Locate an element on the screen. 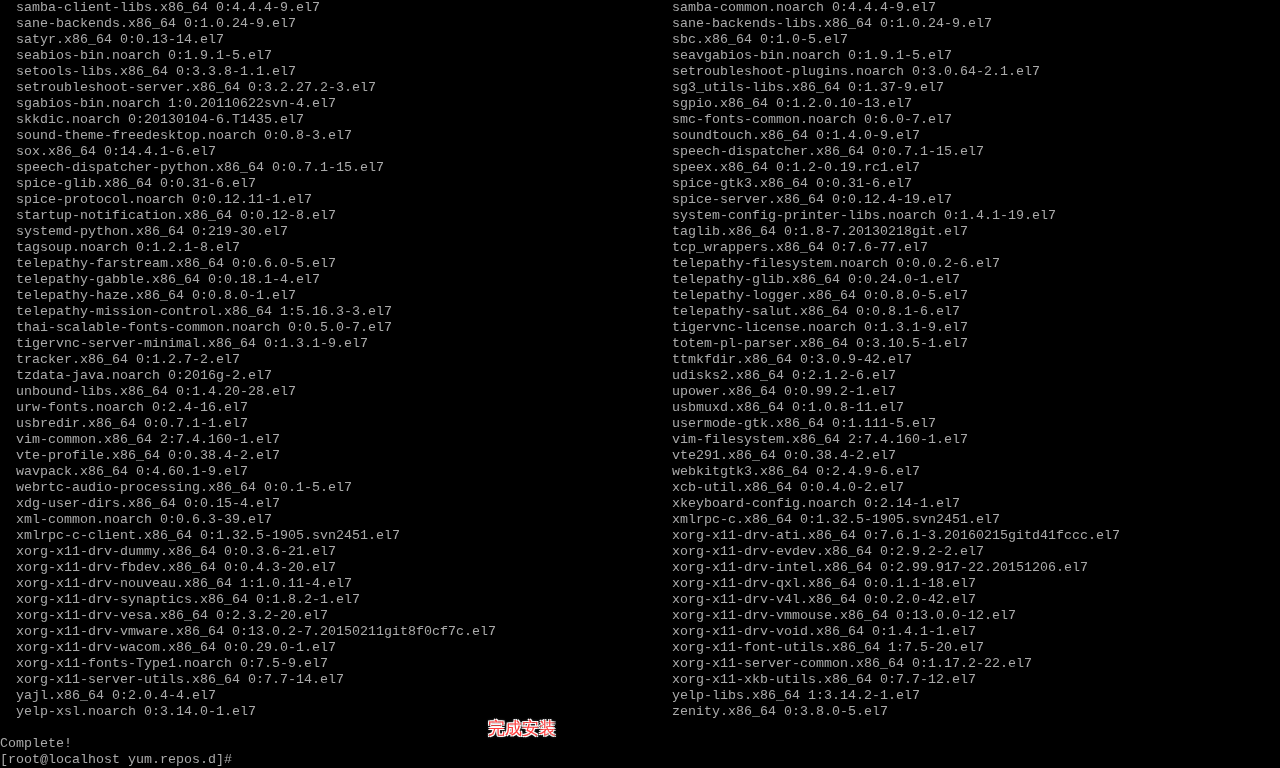 The width and height of the screenshot is (1280, 768). package-line: telepathy-filesystem.noarch 0:0.0.2-6.el7 is located at coordinates (836, 264).